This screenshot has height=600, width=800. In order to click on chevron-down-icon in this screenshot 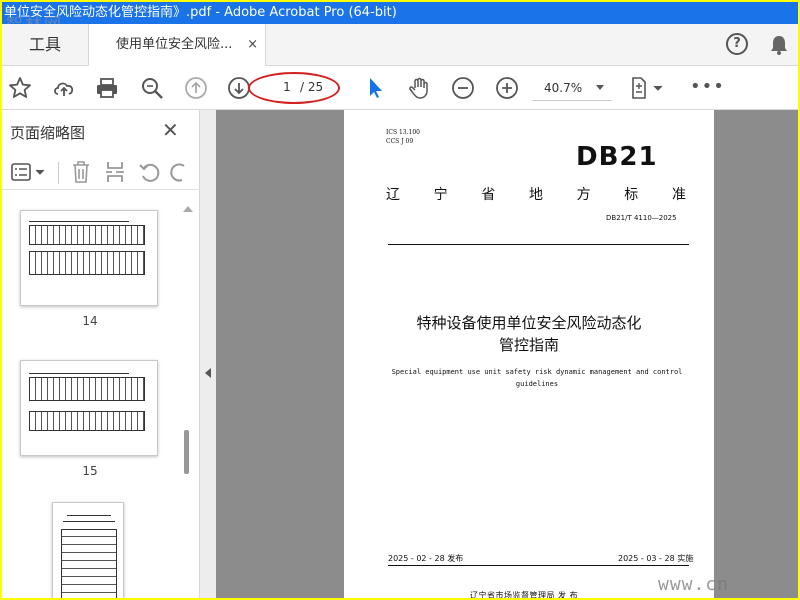, I will do `click(600, 87)`.